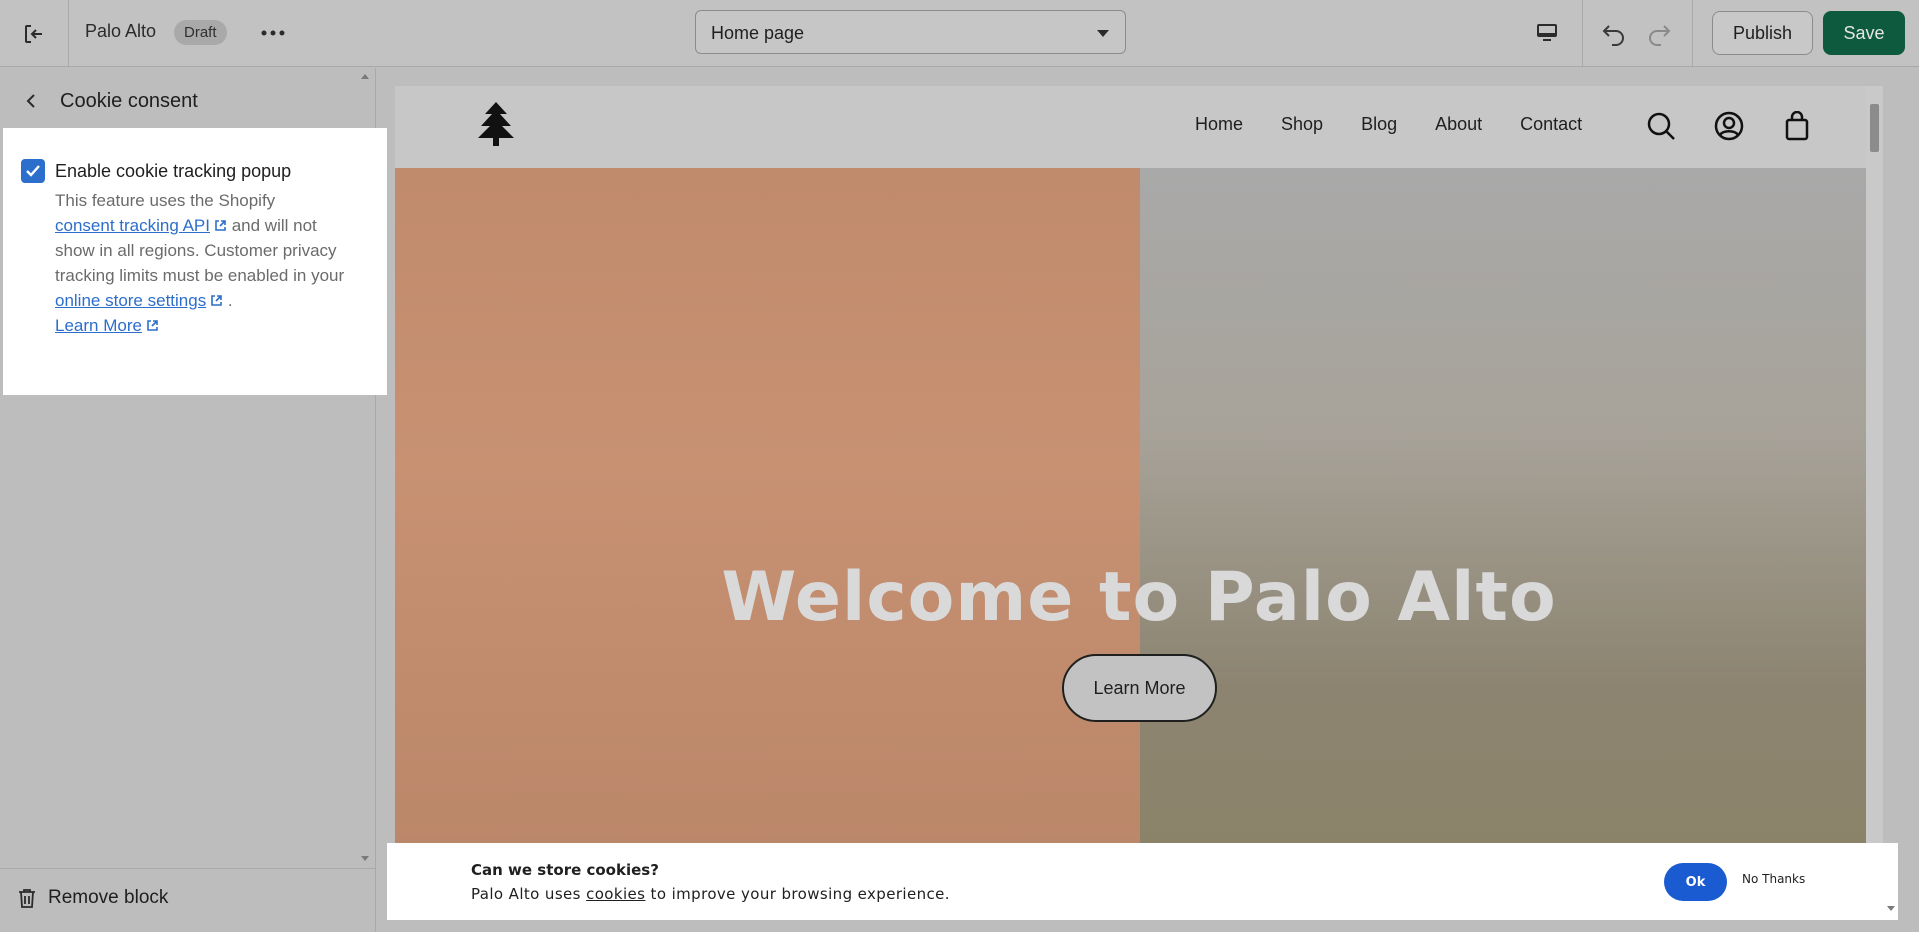 The height and width of the screenshot is (932, 1919). I want to click on store-logo, so click(496, 126).